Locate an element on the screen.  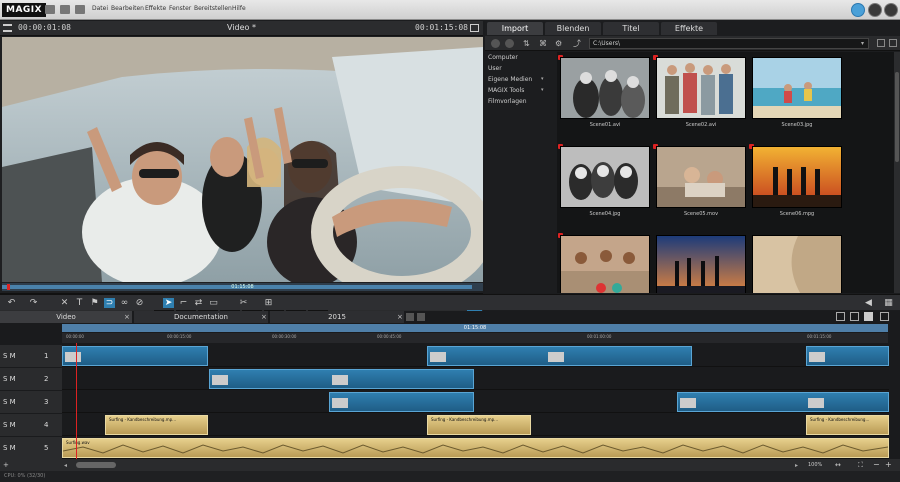
tab-video: Video is located at coordinates (66, 317).